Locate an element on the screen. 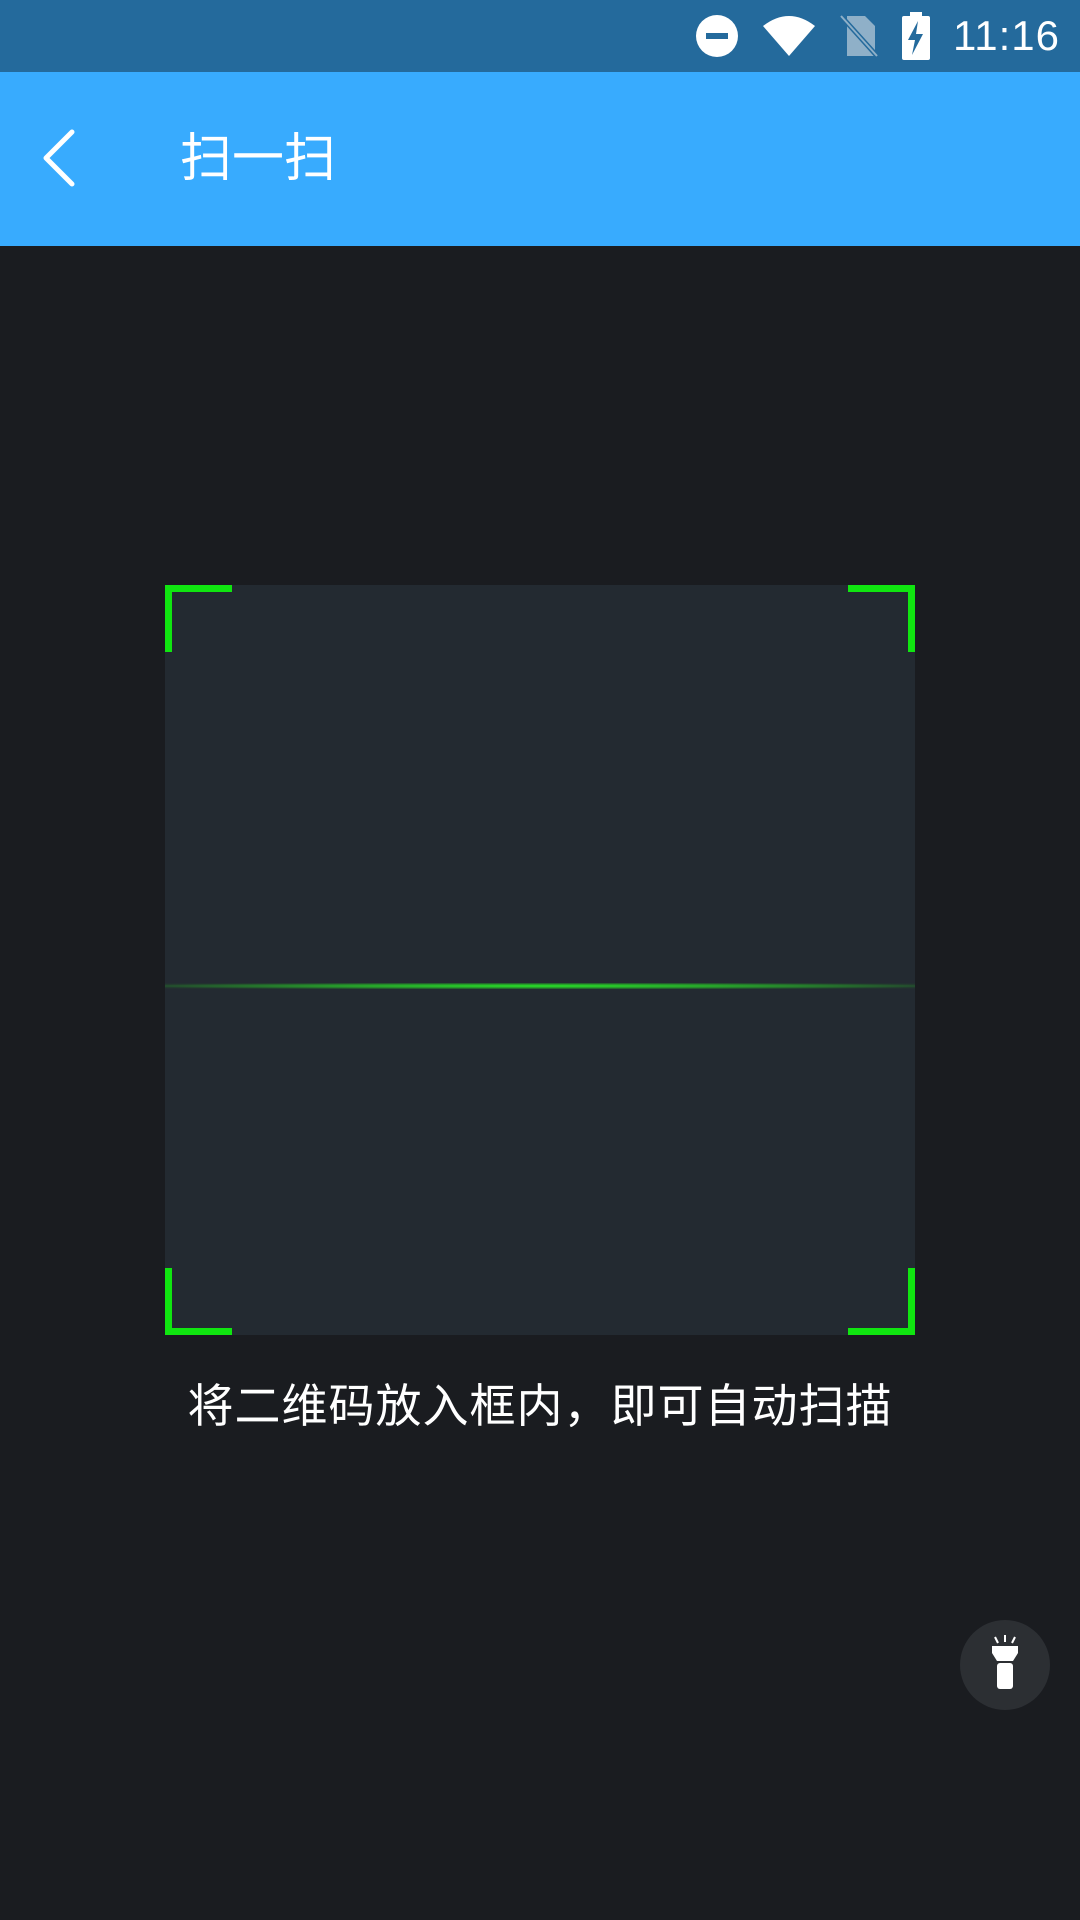 The width and height of the screenshot is (1080, 1920). corner-bottom-left is located at coordinates (198, 1301).